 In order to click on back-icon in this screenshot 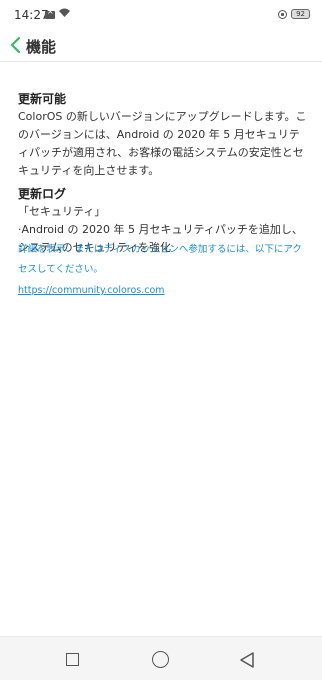, I will do `click(247, 660)`.